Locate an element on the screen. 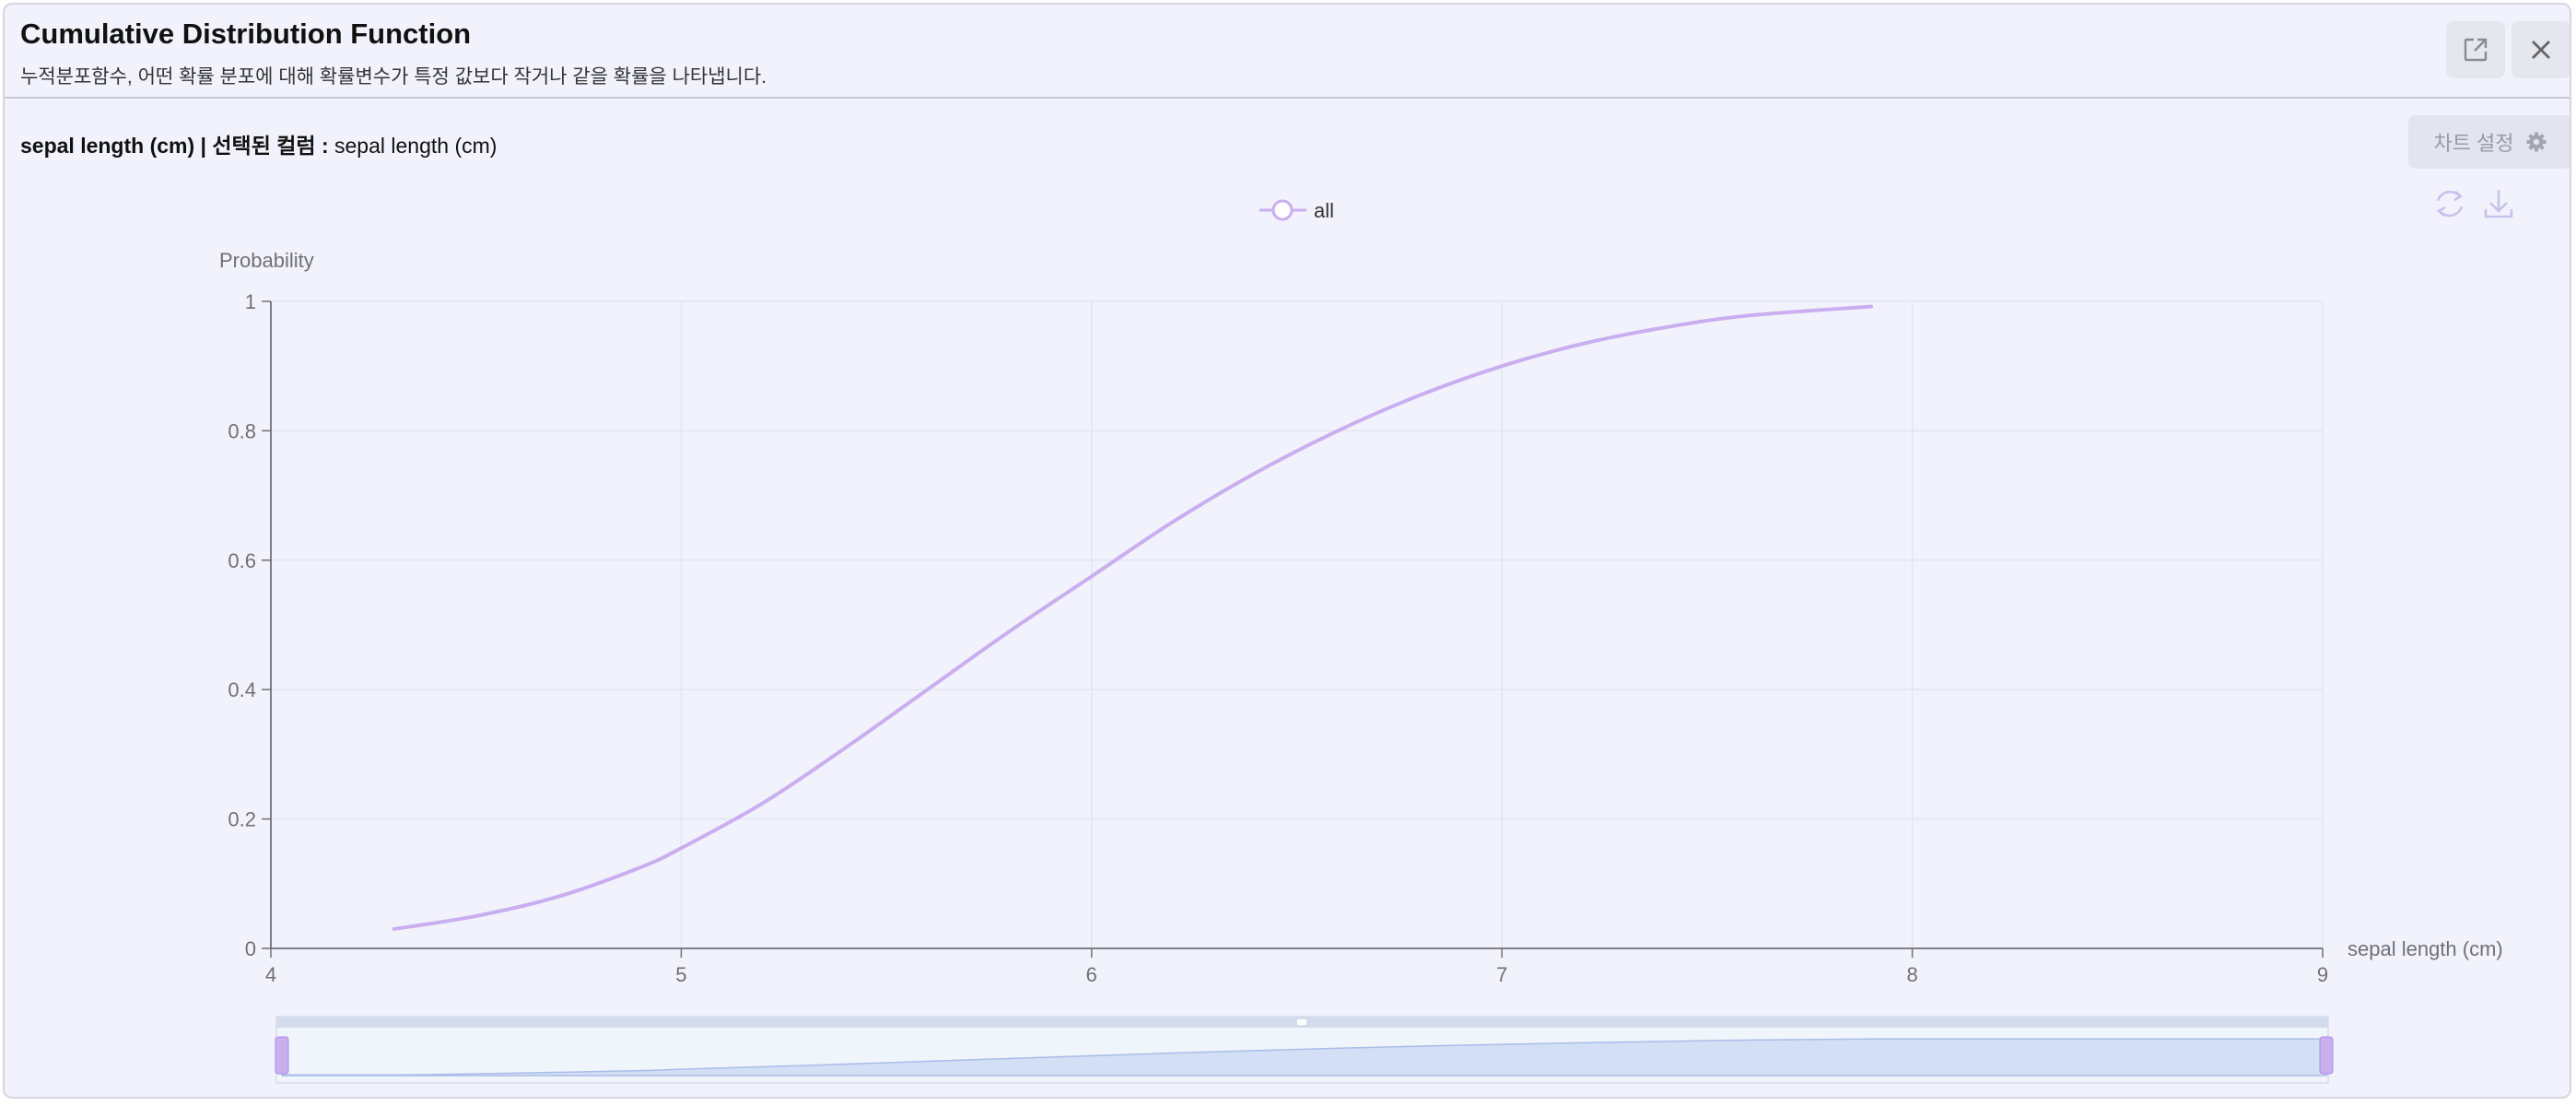 This screenshot has height=1106, width=2576. x-tick-label: 5 is located at coordinates (680, 974).